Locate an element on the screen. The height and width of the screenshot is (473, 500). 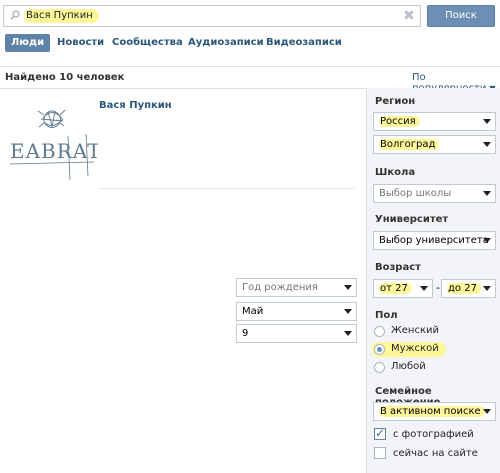
city-value: Волгоград is located at coordinates (409, 144).